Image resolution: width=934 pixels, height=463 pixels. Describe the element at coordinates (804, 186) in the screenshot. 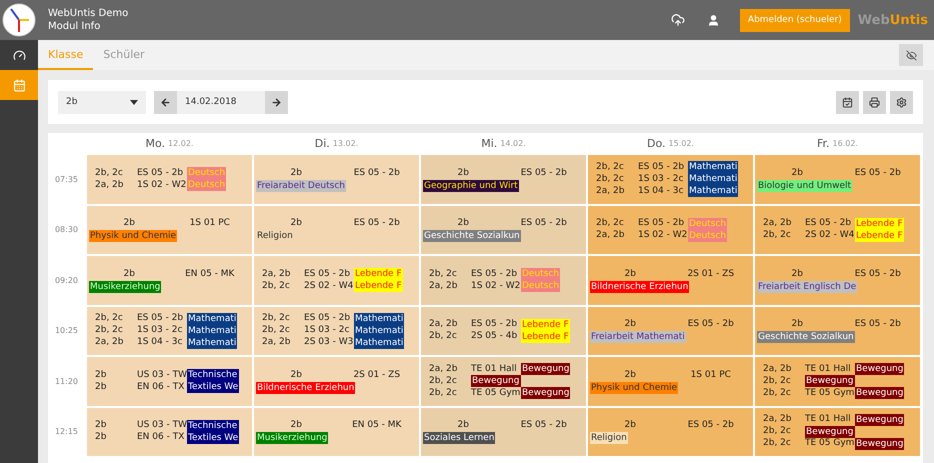

I see `subject-label: Biologie und Umwelt` at that location.